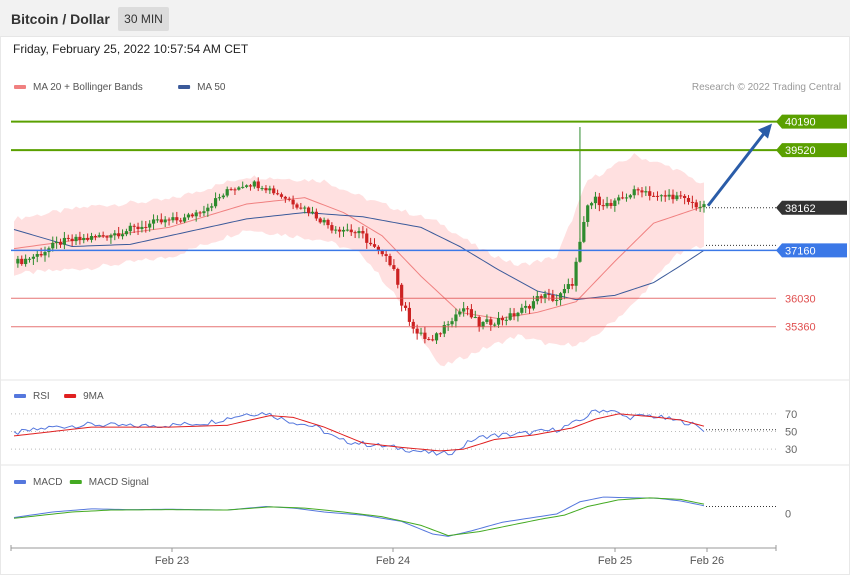 The image size is (850, 576). What do you see at coordinates (404, 432) in the screenshot?
I see `rsi-panel: 70 50 30` at bounding box center [404, 432].